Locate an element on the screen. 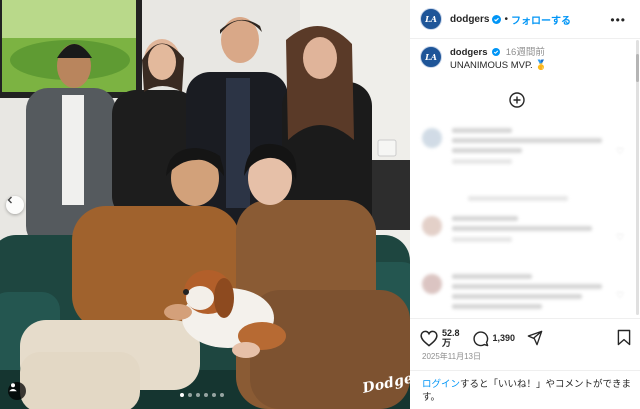  comment-button: 1,390 is located at coordinates (494, 338).